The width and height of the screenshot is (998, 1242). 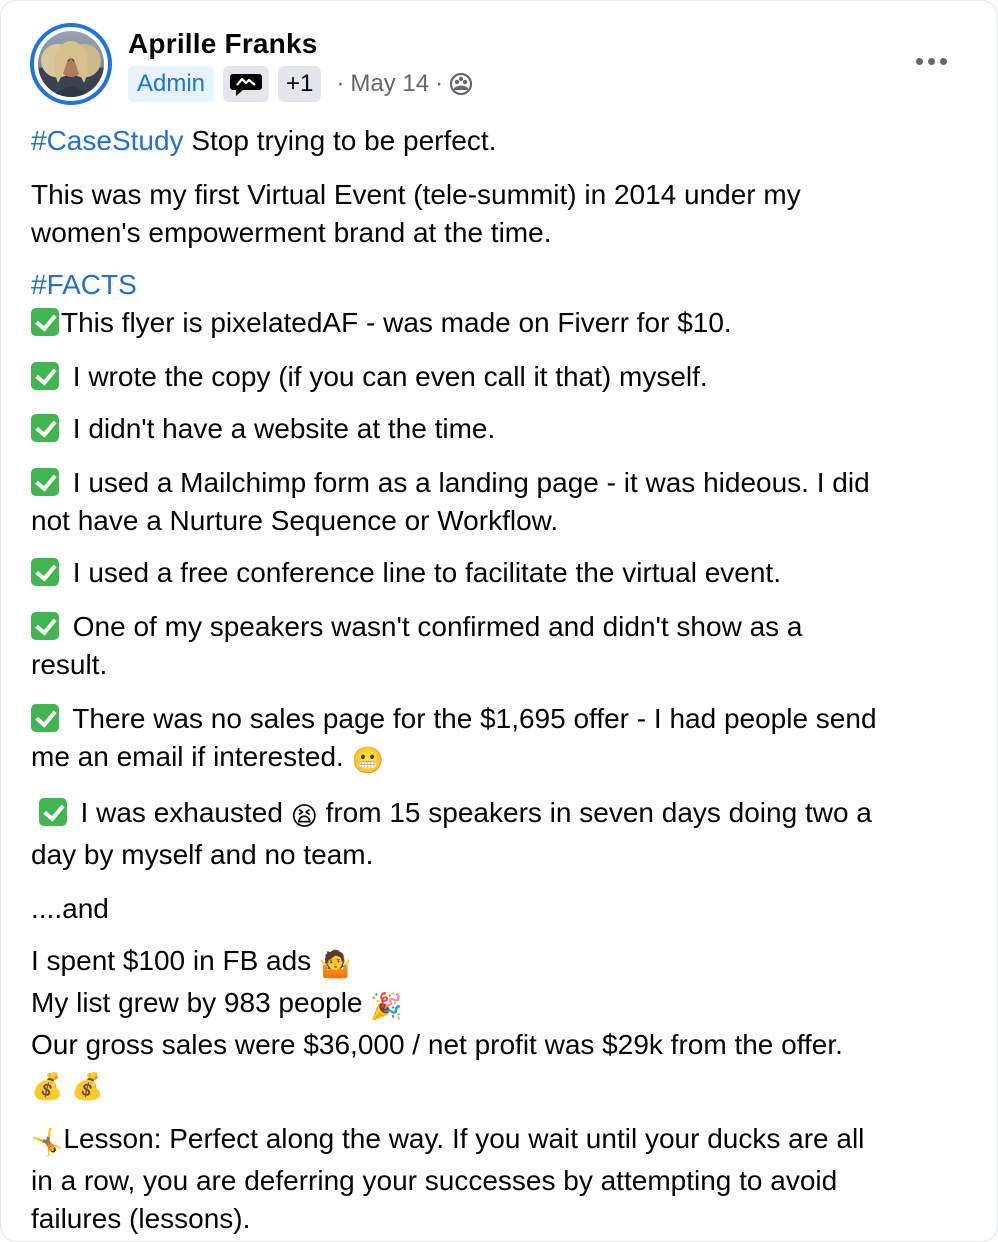 What do you see at coordinates (280, 428) in the screenshot?
I see `fact-text: I didn't have a website at the time.` at bounding box center [280, 428].